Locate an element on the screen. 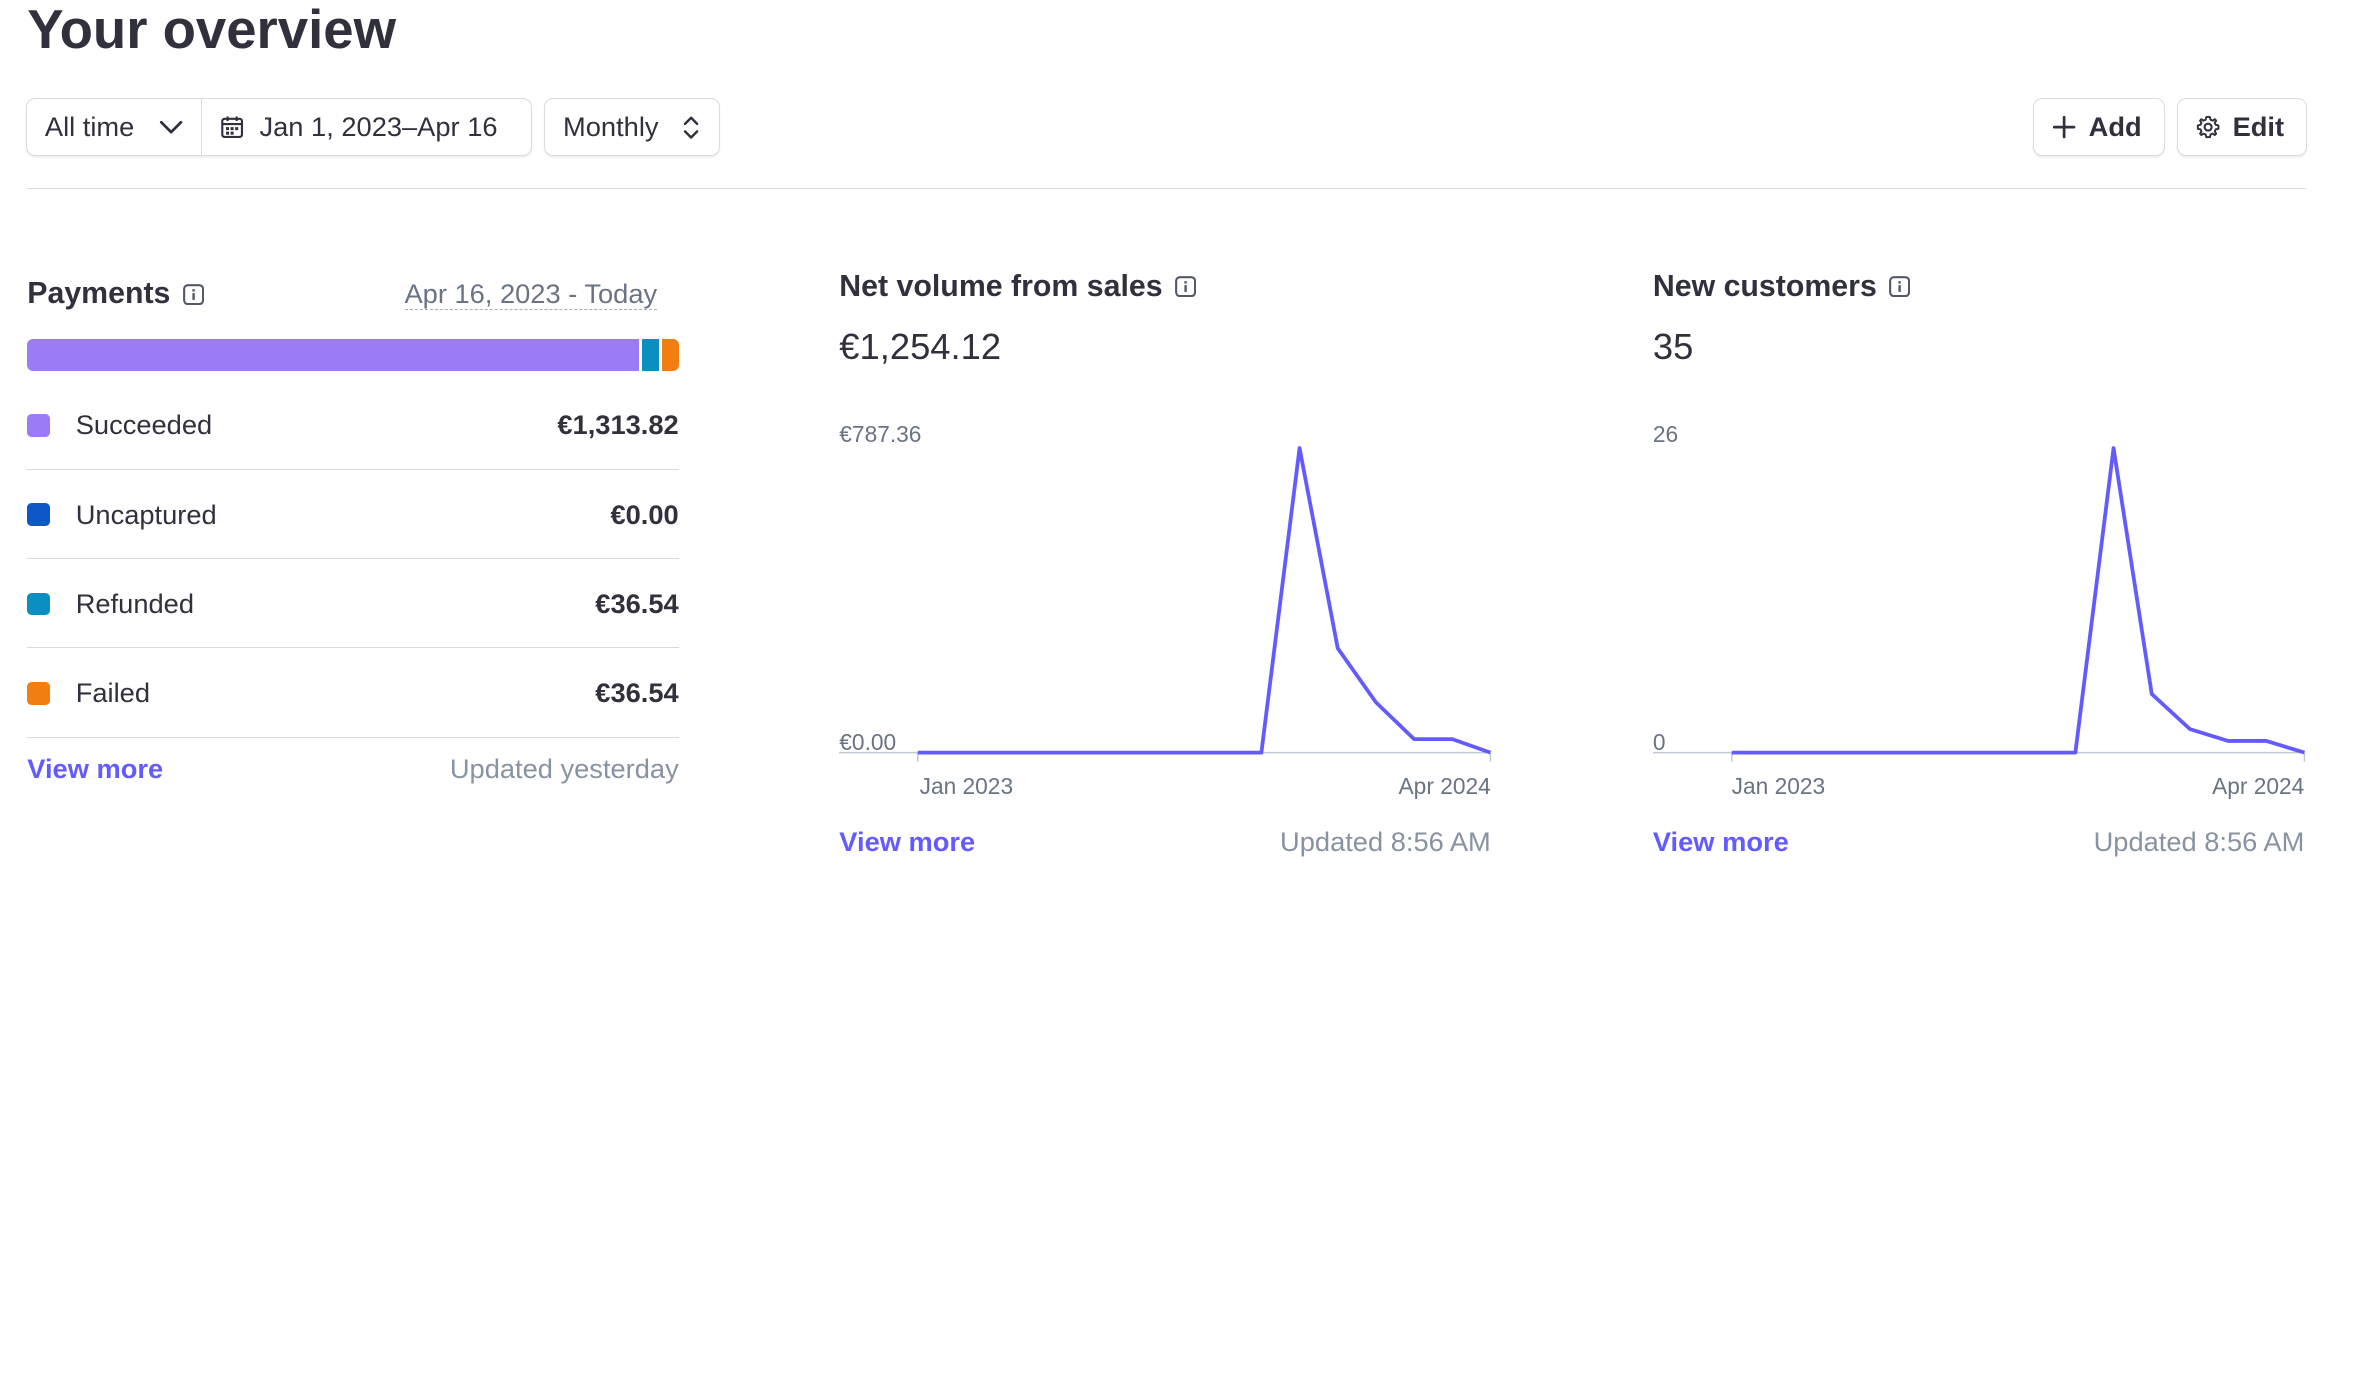 The image size is (2354, 1373). legend-label: Failed is located at coordinates (112, 693).